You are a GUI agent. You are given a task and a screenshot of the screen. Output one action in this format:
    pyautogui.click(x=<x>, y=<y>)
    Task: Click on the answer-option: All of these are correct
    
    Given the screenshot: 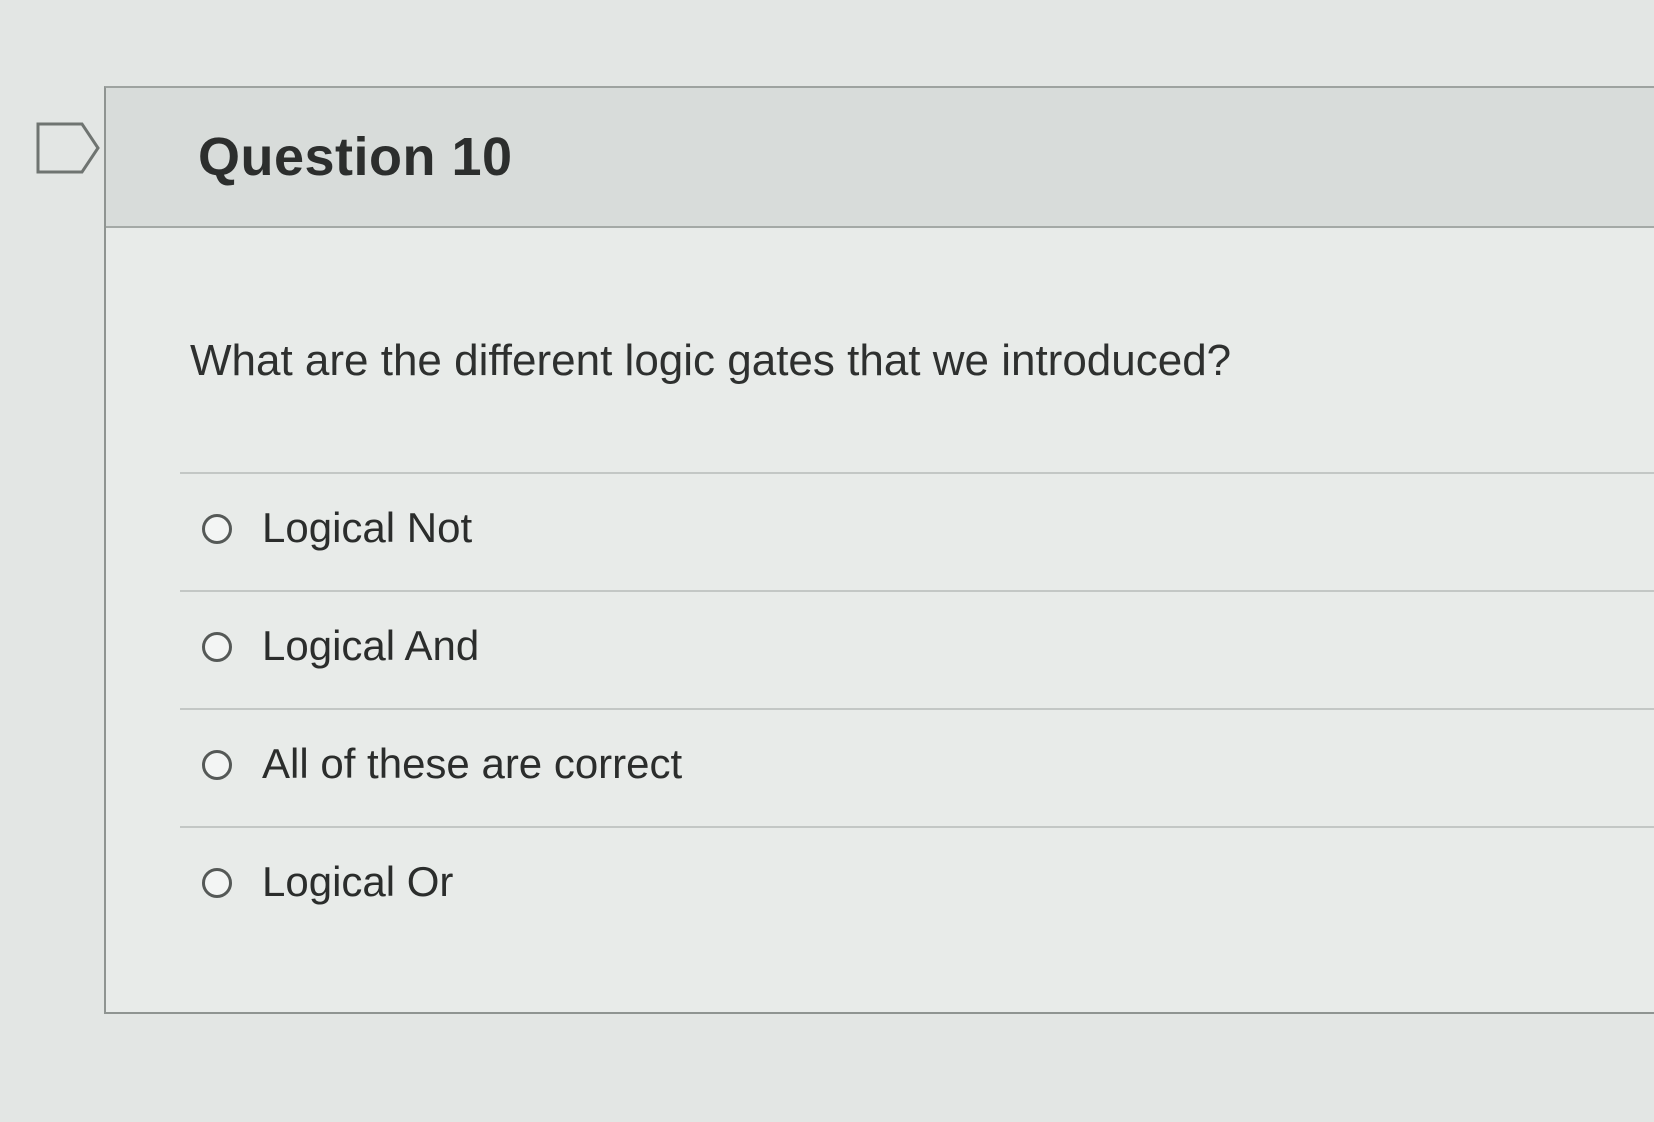 What is the action you would take?
    pyautogui.click(x=917, y=767)
    